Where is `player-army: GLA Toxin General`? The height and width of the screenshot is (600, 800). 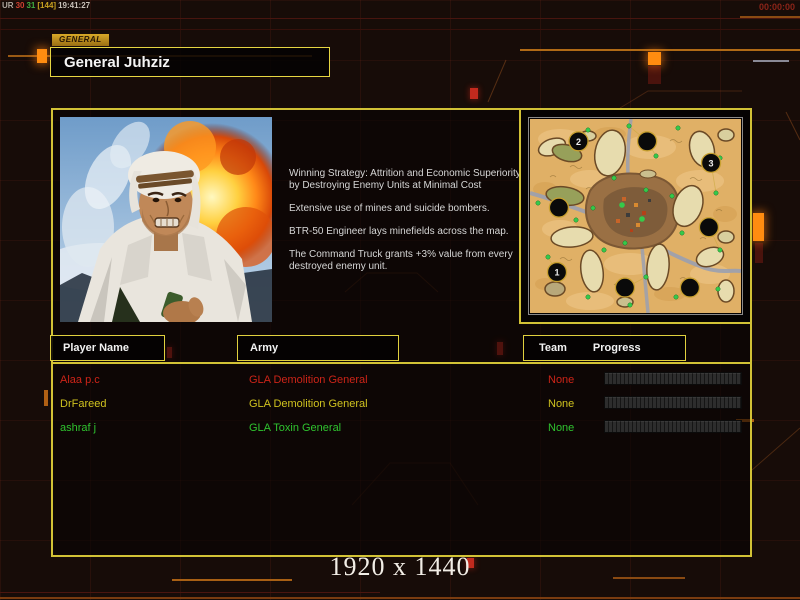
player-army: GLA Toxin General is located at coordinates (295, 428).